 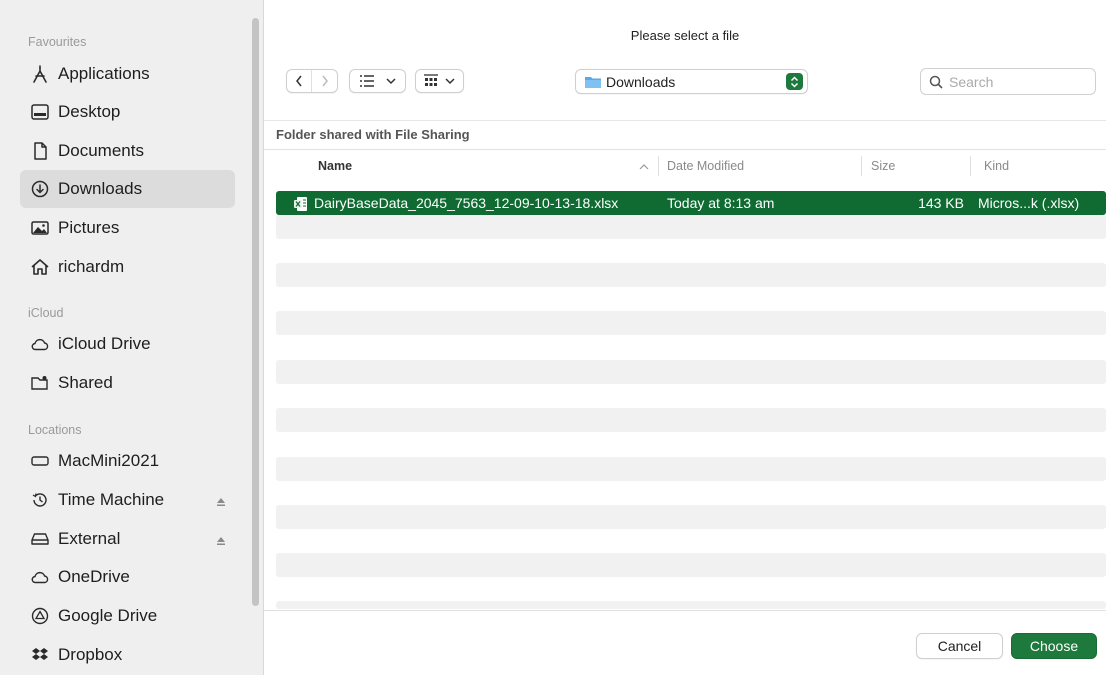 What do you see at coordinates (109, 460) in the screenshot?
I see `sidebar-item-label: MacMini2021` at bounding box center [109, 460].